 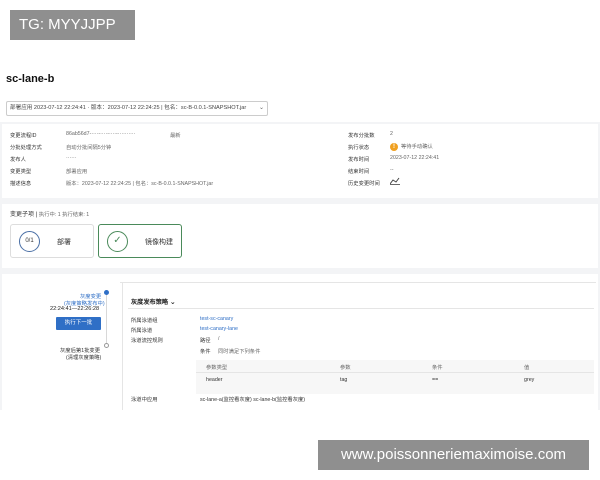 I want to click on info-key: 描述信息, so click(x=21, y=184).